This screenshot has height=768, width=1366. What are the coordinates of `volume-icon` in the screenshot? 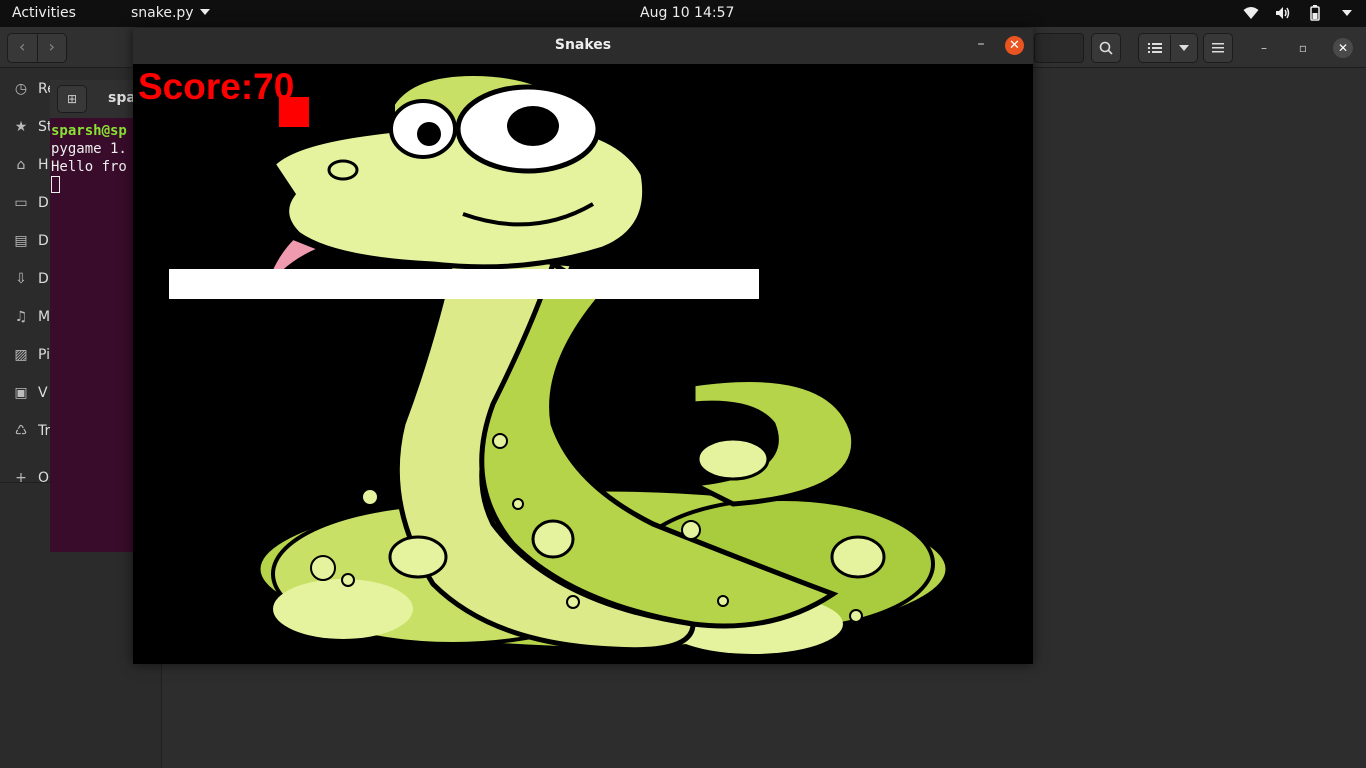 It's located at (1283, 13).